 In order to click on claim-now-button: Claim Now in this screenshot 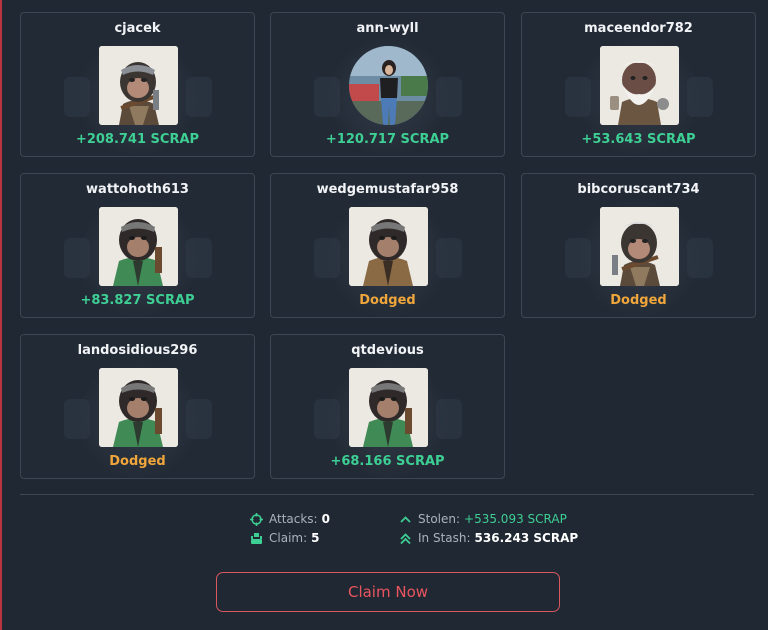, I will do `click(388, 592)`.